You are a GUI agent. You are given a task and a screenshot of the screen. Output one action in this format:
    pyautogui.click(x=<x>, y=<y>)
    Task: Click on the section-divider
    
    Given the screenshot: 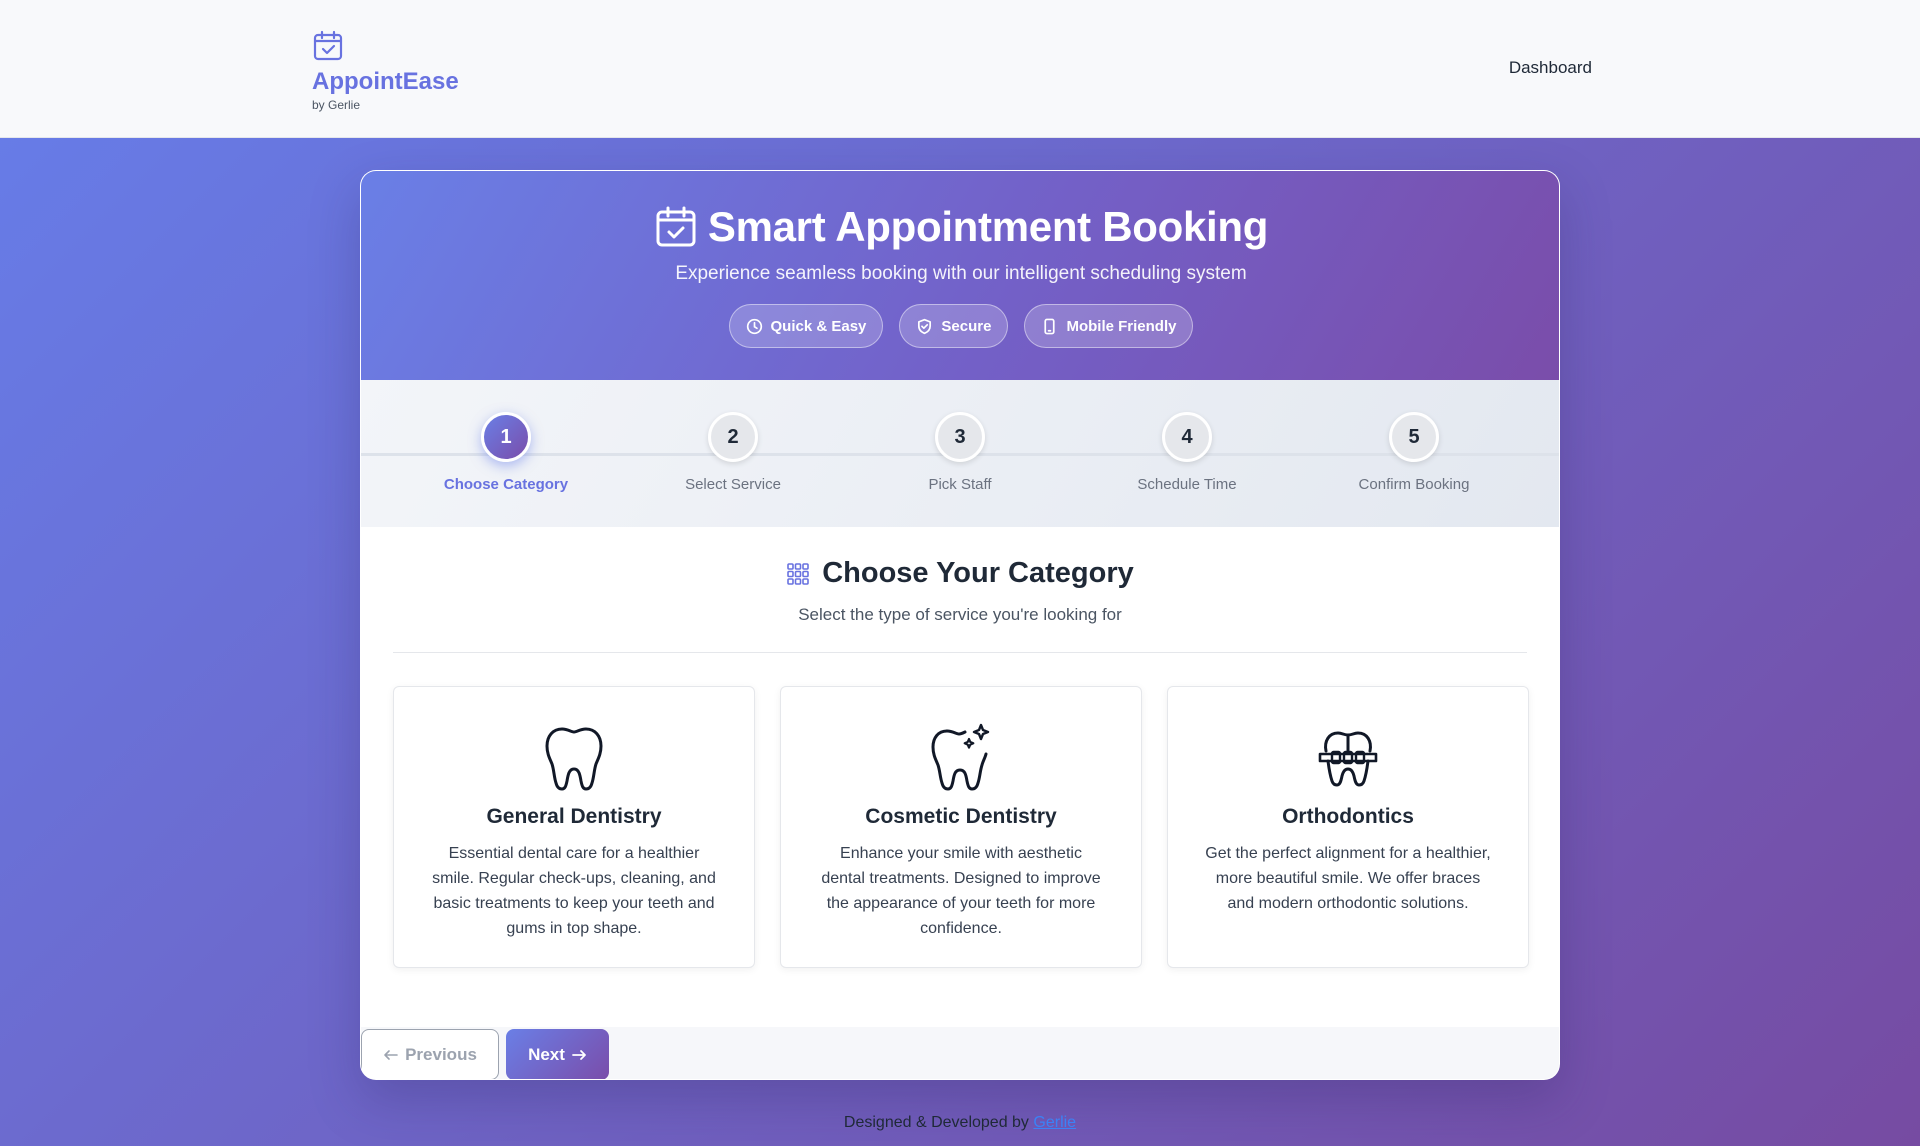 What is the action you would take?
    pyautogui.click(x=960, y=652)
    